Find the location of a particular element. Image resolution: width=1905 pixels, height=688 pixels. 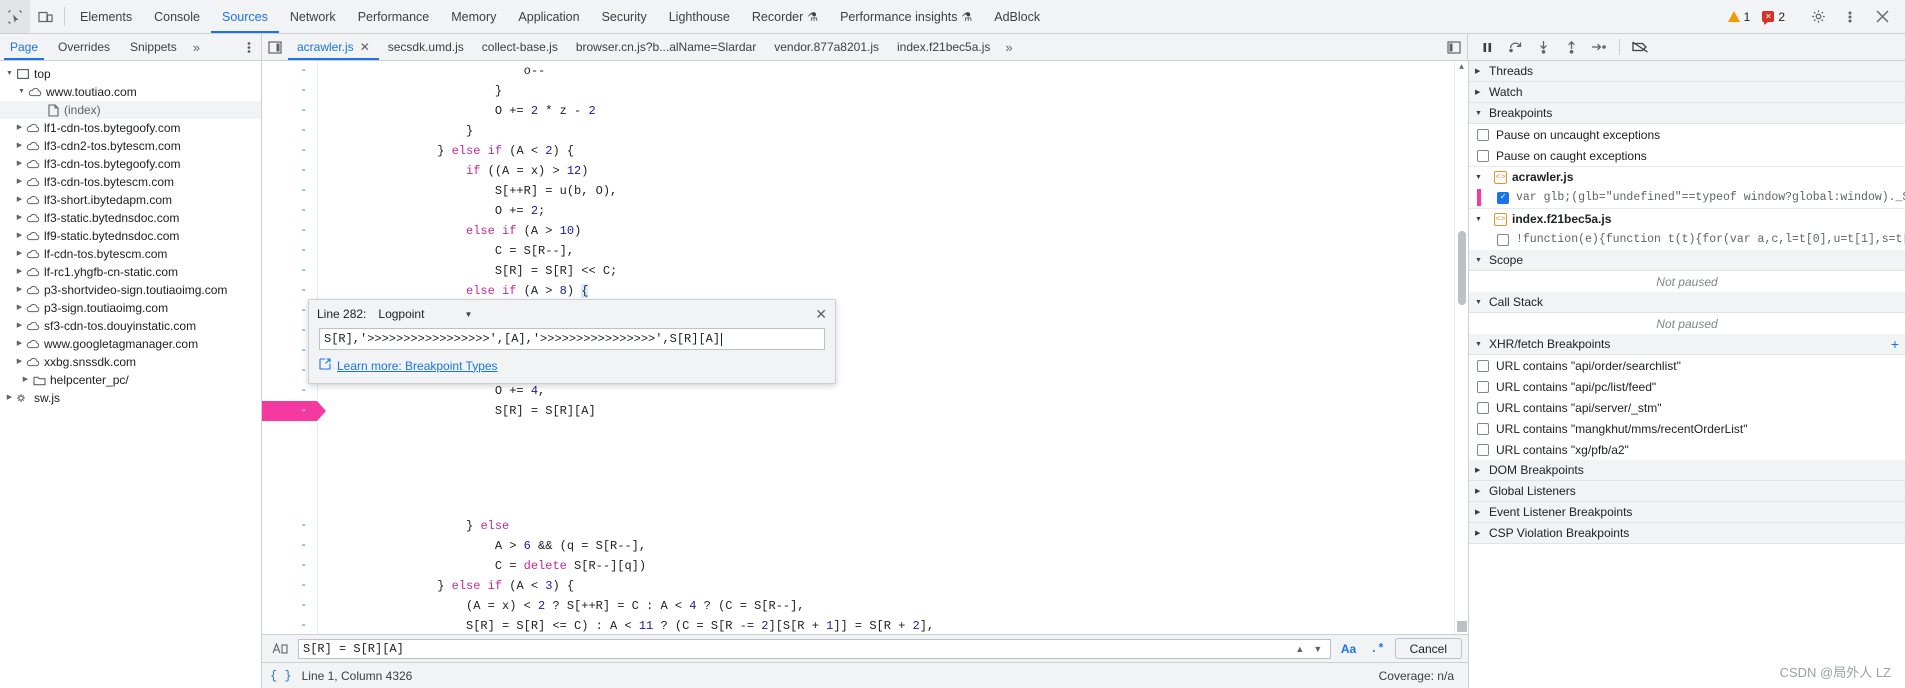

xhr-breakpoint-row: URL contains "xg/pfb/a2" is located at coordinates (1687, 449).